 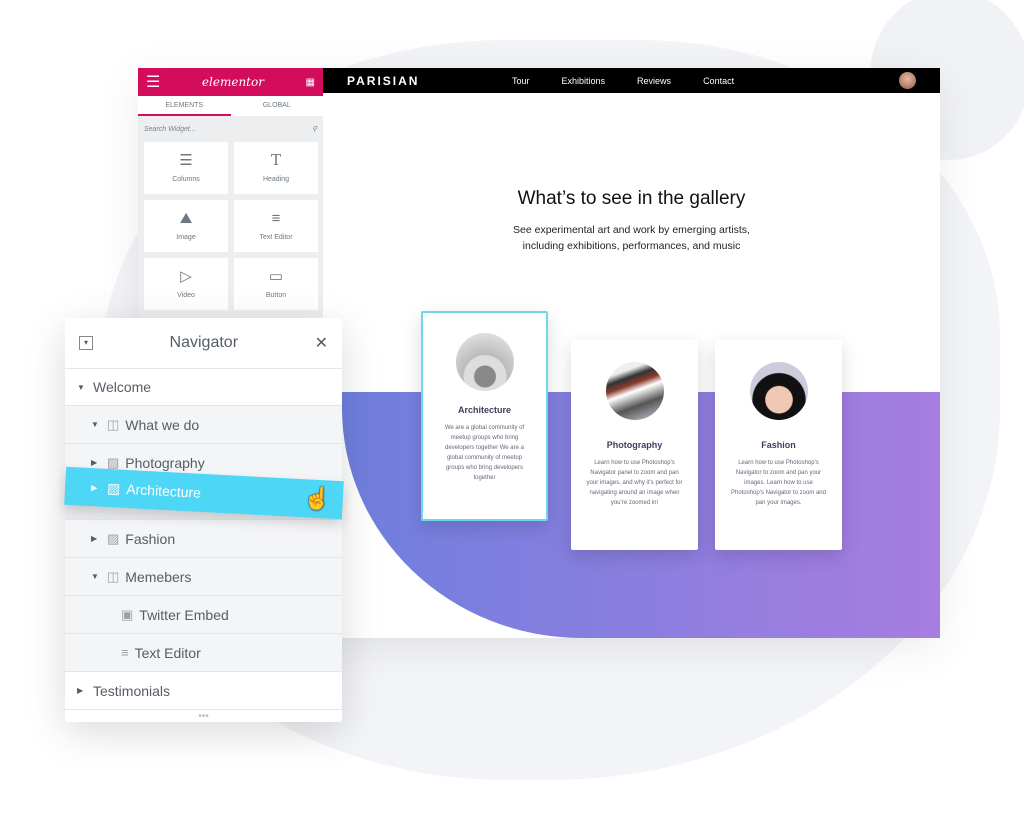 What do you see at coordinates (275, 160) in the screenshot?
I see `heading-icon: T` at bounding box center [275, 160].